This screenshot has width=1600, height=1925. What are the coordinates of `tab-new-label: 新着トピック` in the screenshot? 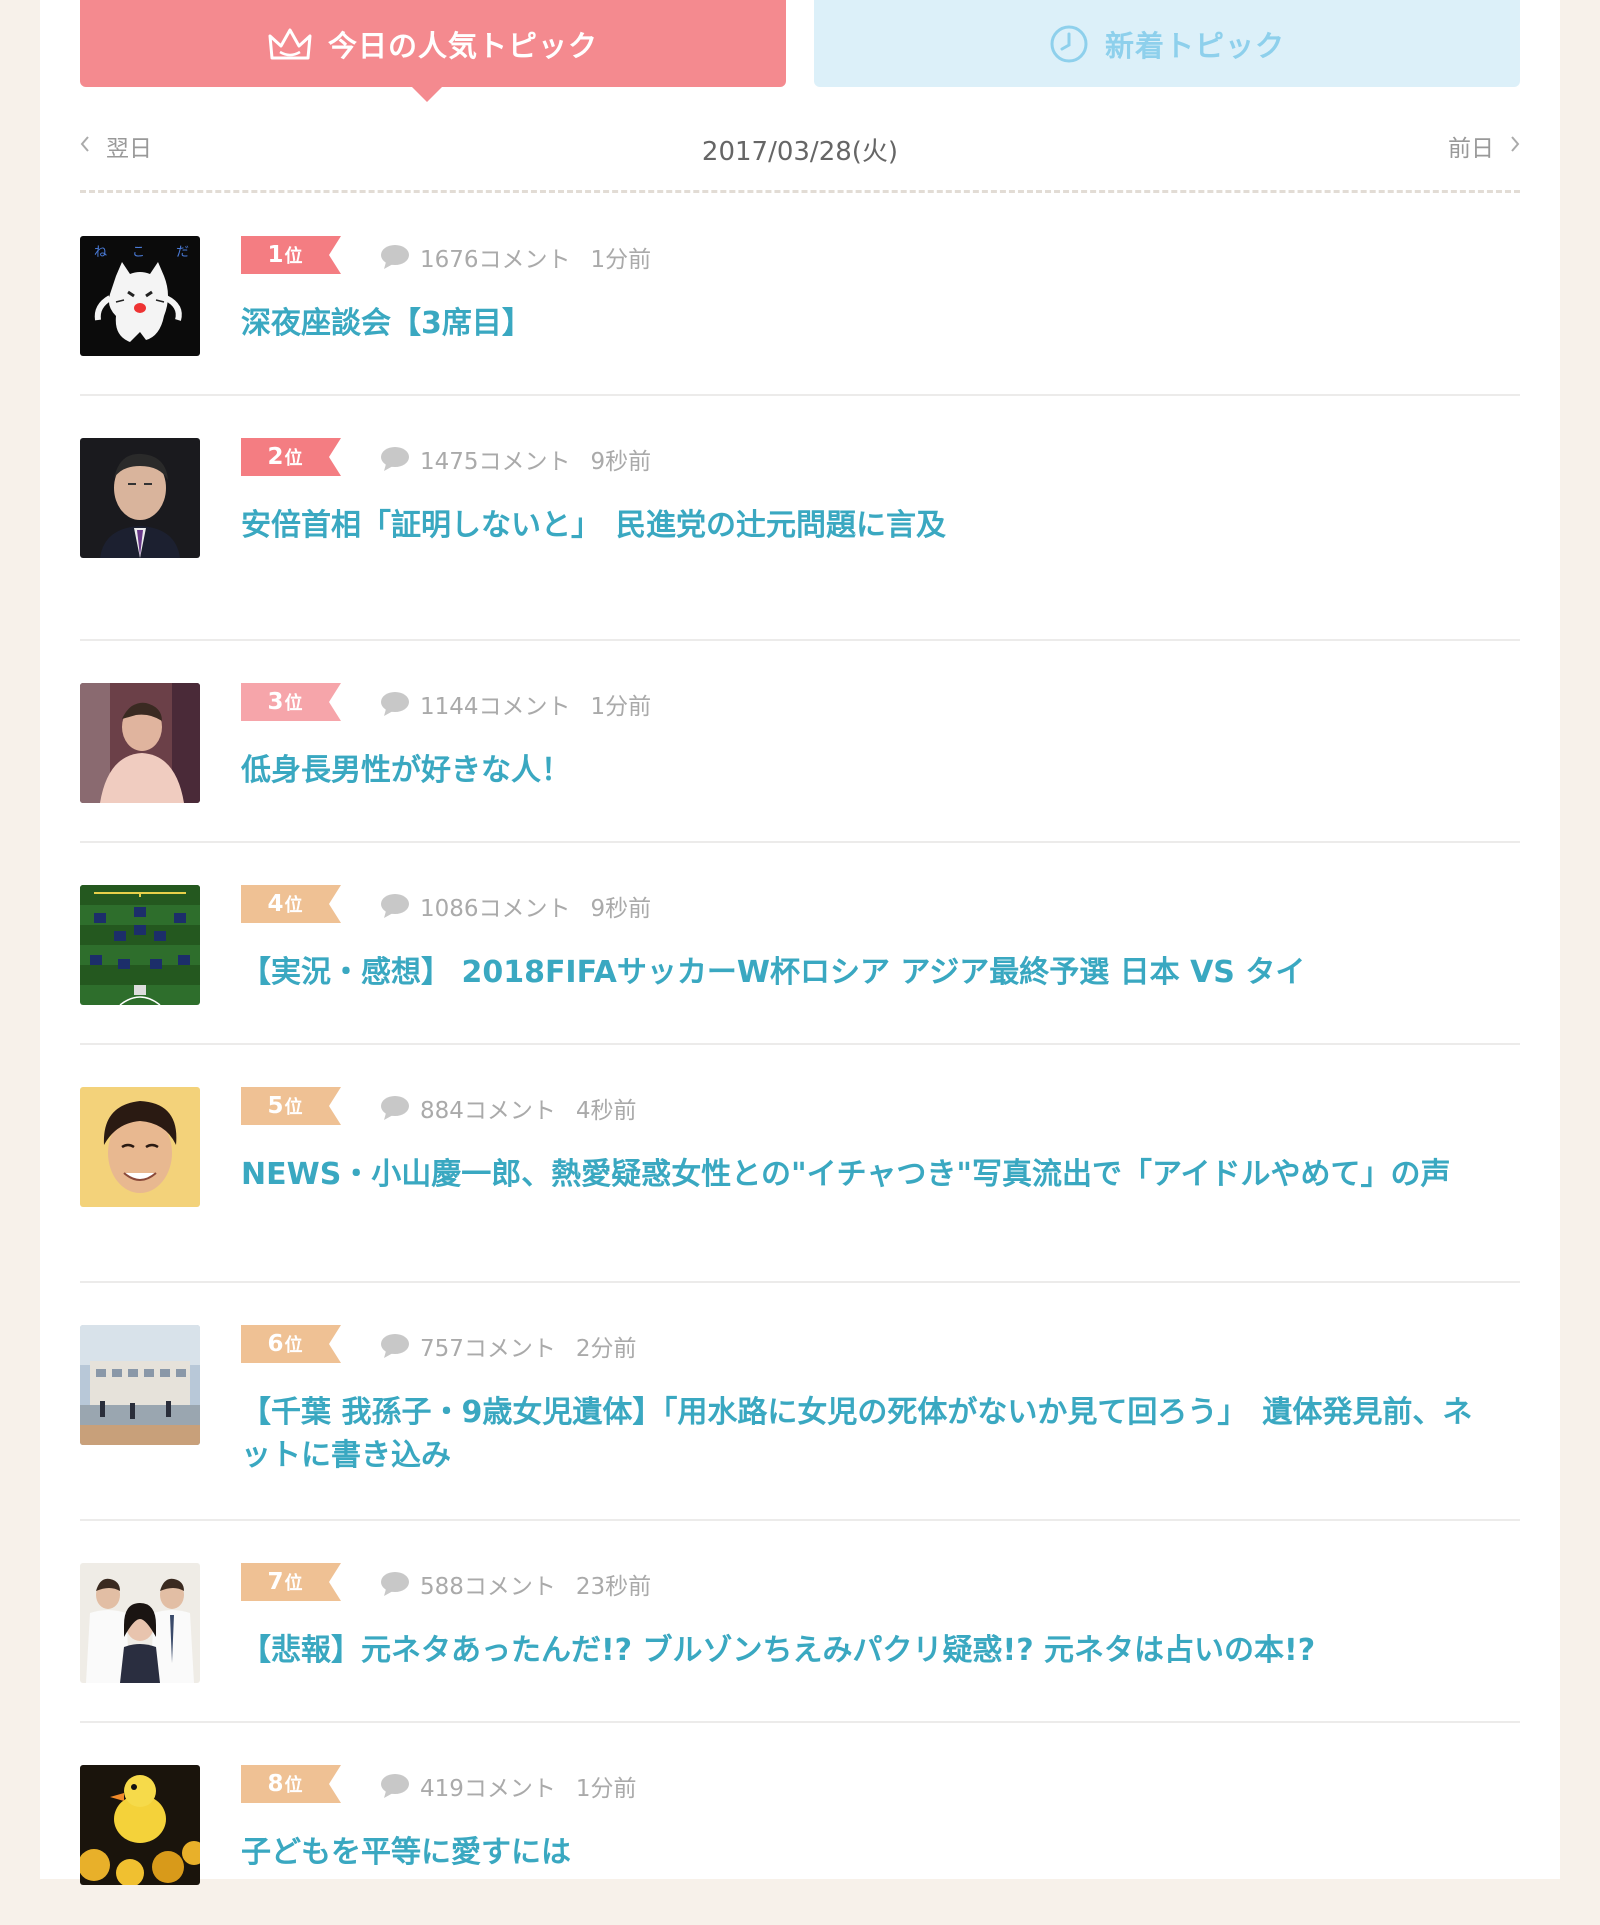 It's located at (1194, 45).